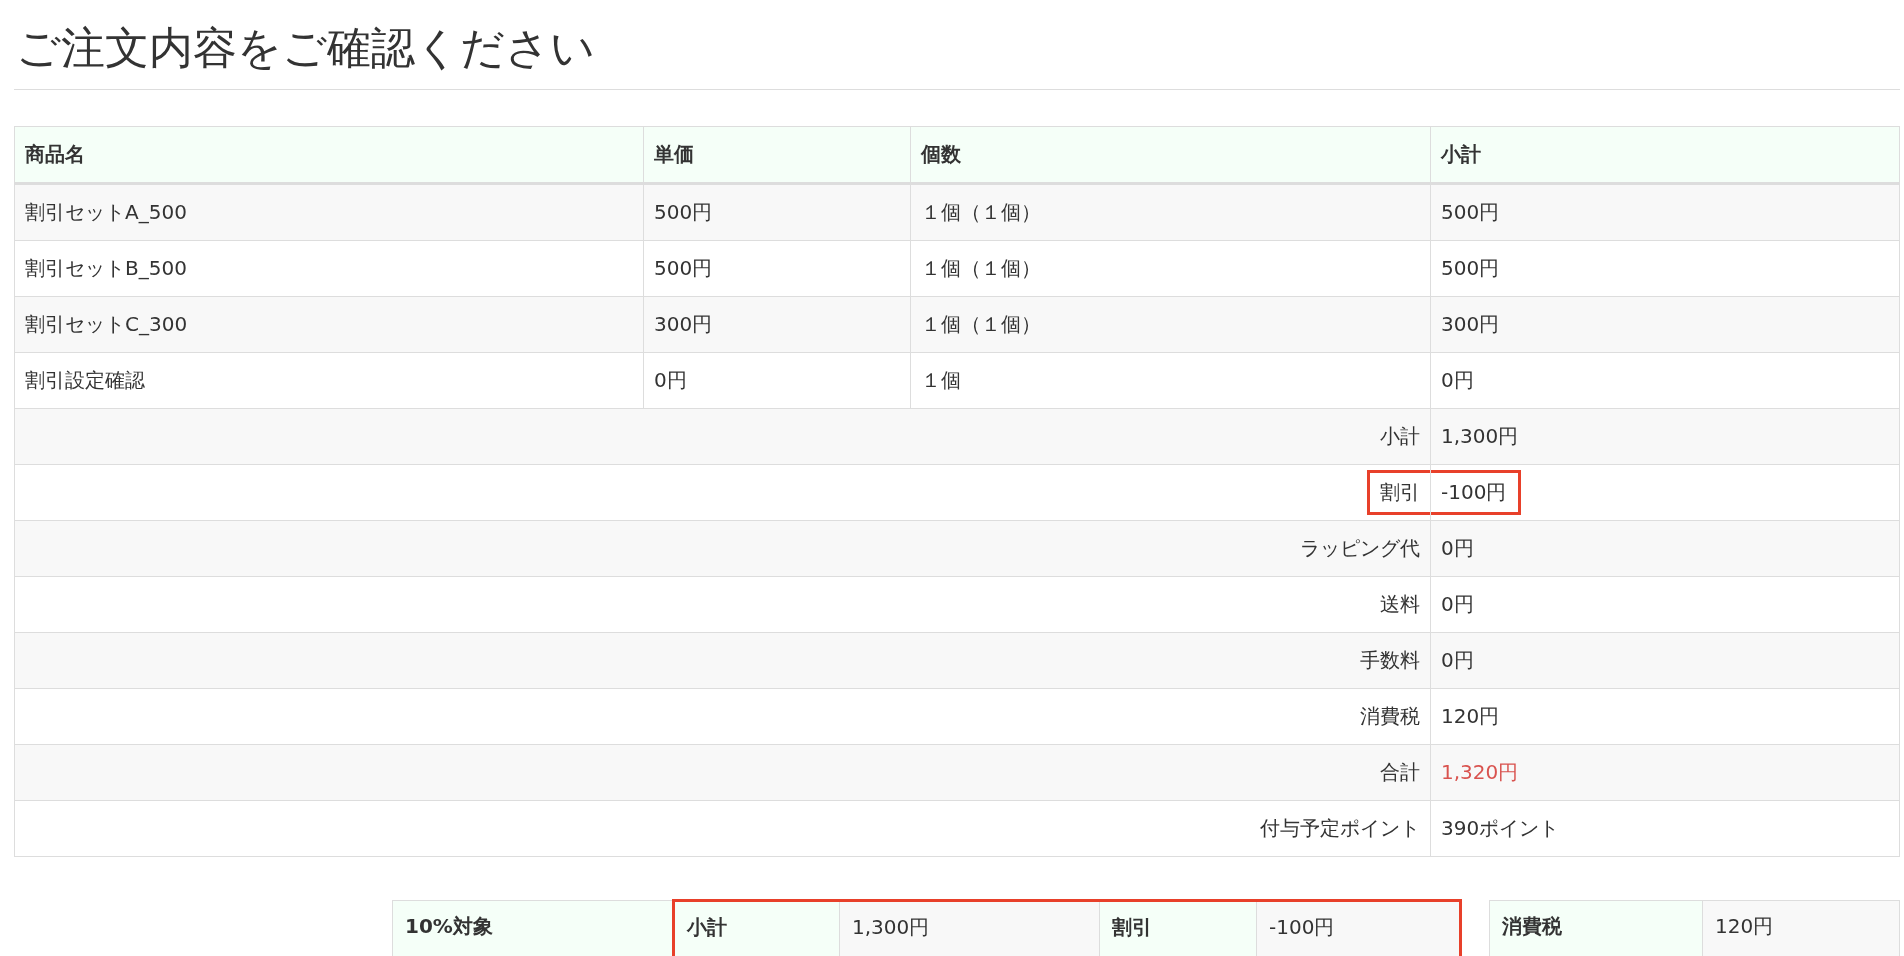  What do you see at coordinates (1400, 436) in the screenshot?
I see `summary-label: 小計` at bounding box center [1400, 436].